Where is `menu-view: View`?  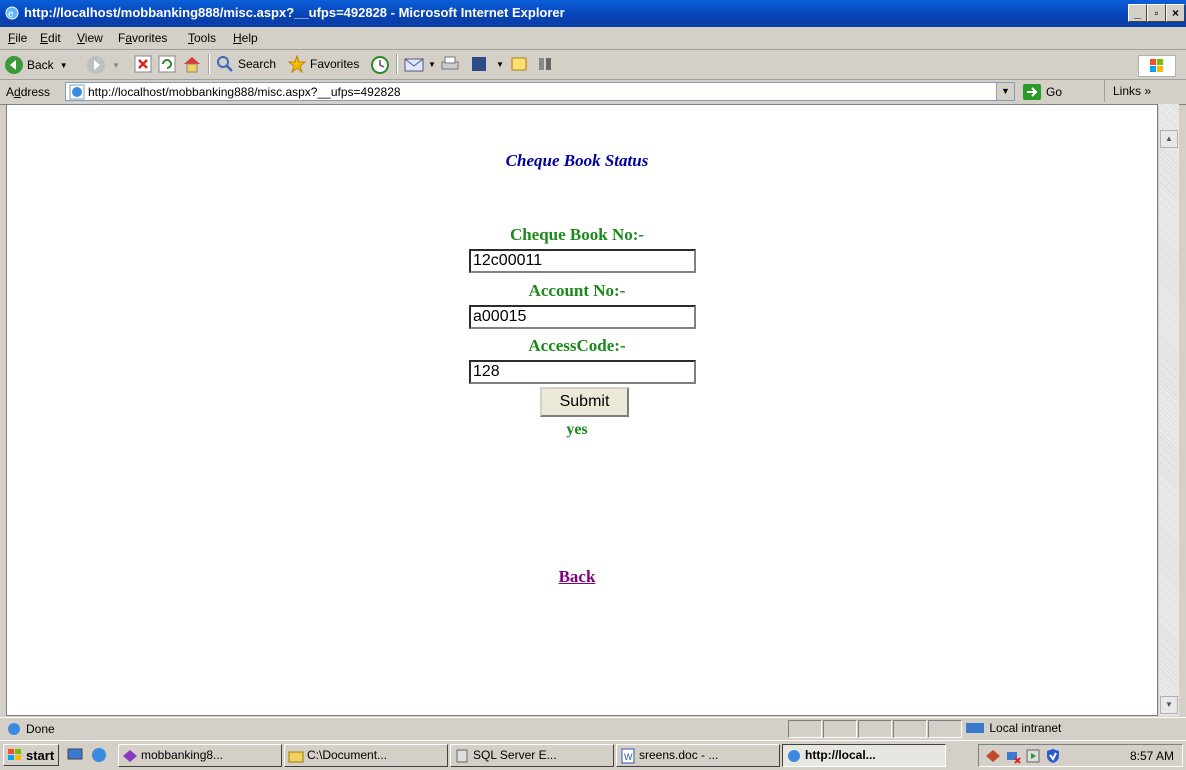
menu-view: View is located at coordinates (90, 38).